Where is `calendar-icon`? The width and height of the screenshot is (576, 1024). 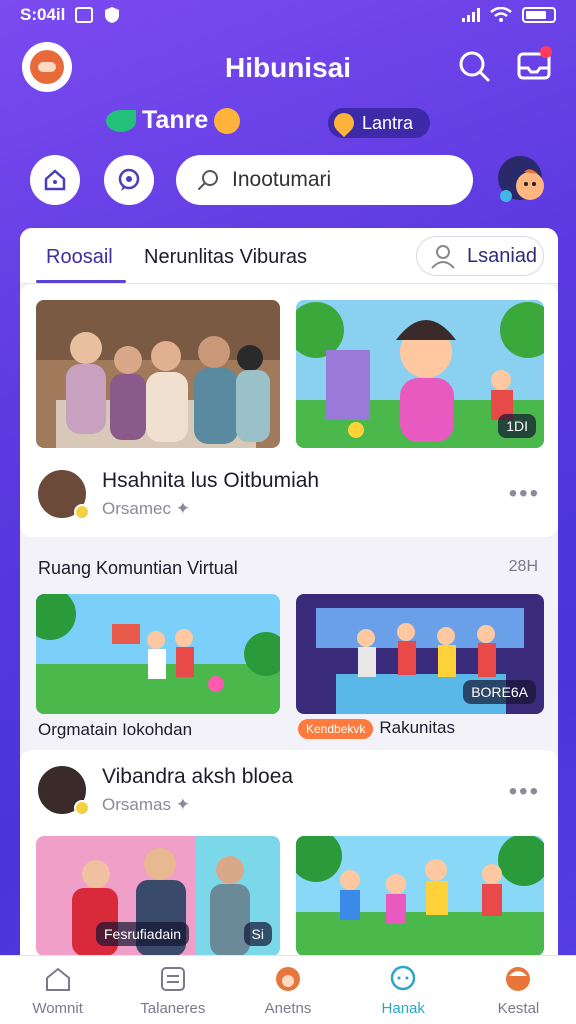
calendar-icon is located at coordinates (172, 978).